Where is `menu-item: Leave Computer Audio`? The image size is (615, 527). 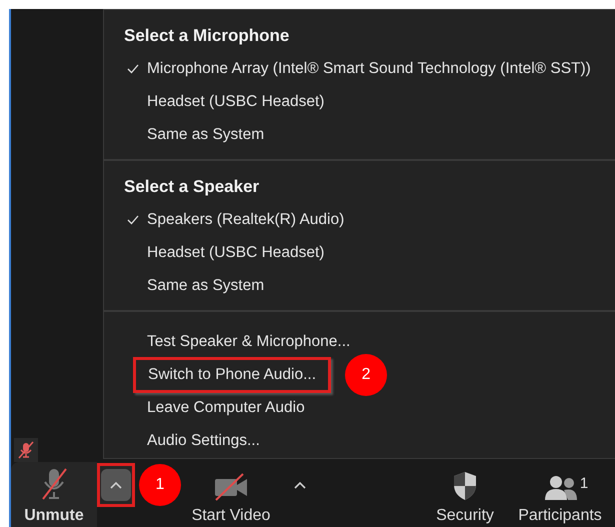
menu-item: Leave Computer Audio is located at coordinates (216, 408).